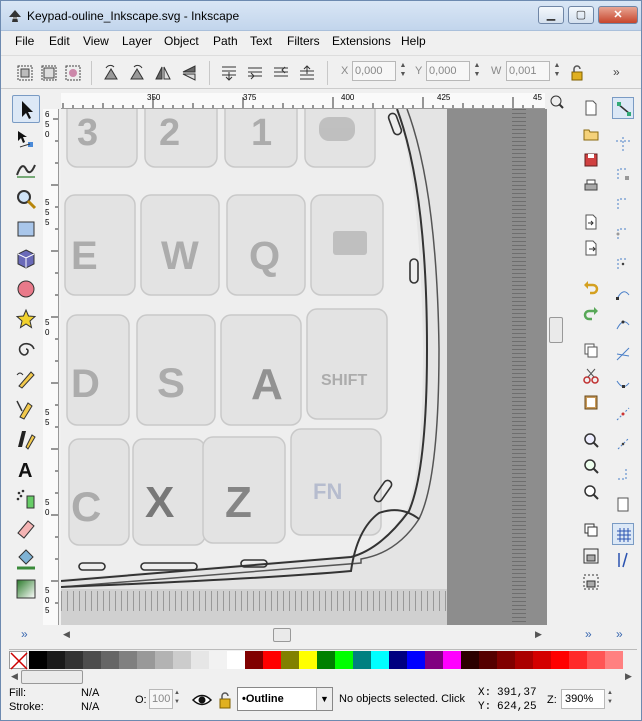 The height and width of the screenshot is (721, 642). Describe the element at coordinates (26, 439) in the screenshot. I see `calligraphy-tool` at that location.